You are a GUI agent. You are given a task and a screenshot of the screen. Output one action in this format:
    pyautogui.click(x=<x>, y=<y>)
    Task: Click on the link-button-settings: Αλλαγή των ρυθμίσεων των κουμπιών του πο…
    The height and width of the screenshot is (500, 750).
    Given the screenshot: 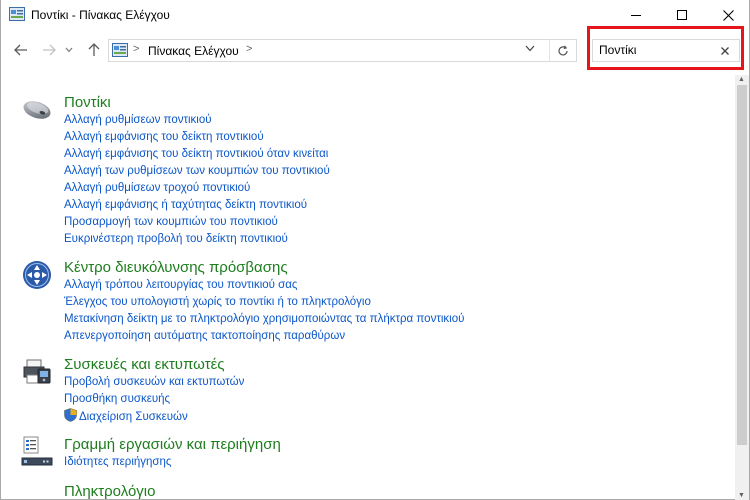 What is the action you would take?
    pyautogui.click(x=197, y=171)
    